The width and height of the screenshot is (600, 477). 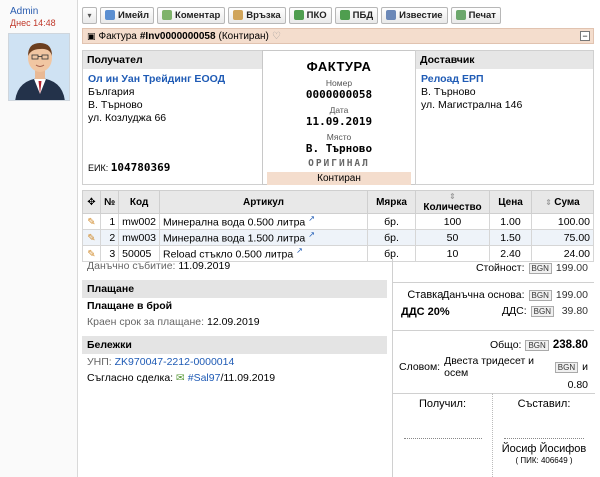 What do you see at coordinates (531, 268) in the screenshot?
I see `subtotal-row: Стойност: BGN 199.00` at bounding box center [531, 268].